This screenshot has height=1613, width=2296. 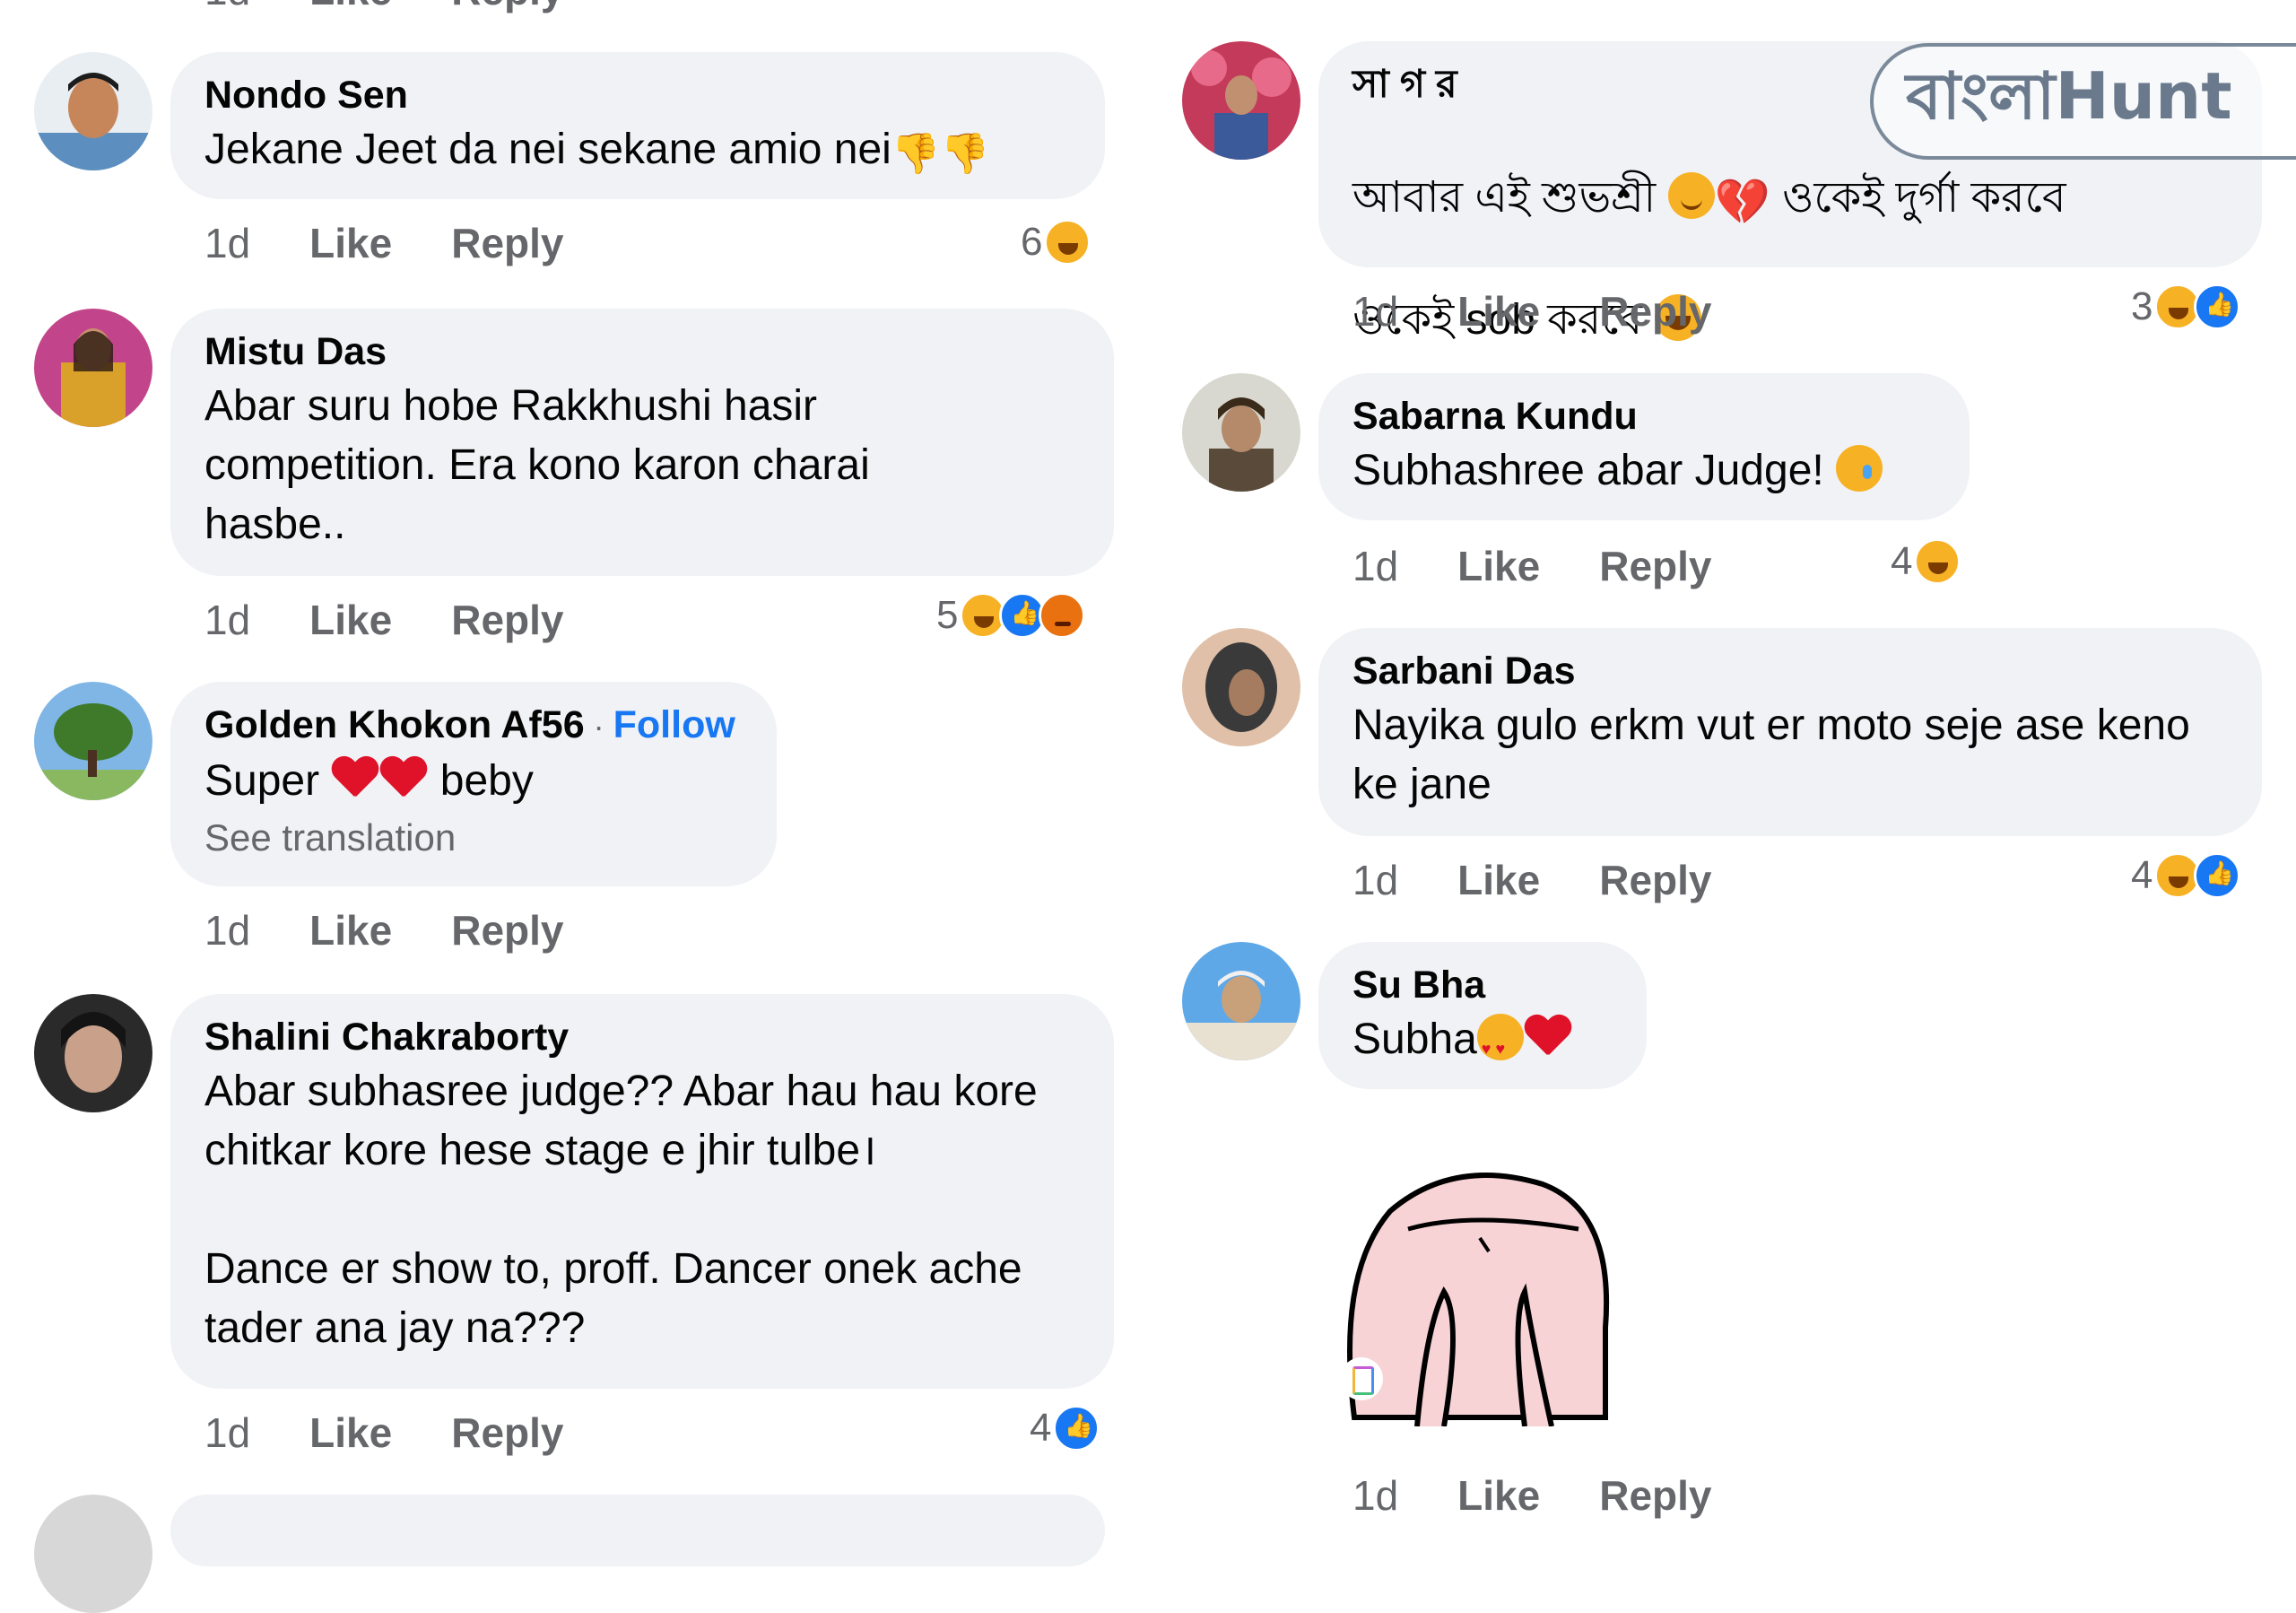 What do you see at coordinates (2186, 306) in the screenshot?
I see `reaction-summary: 3` at bounding box center [2186, 306].